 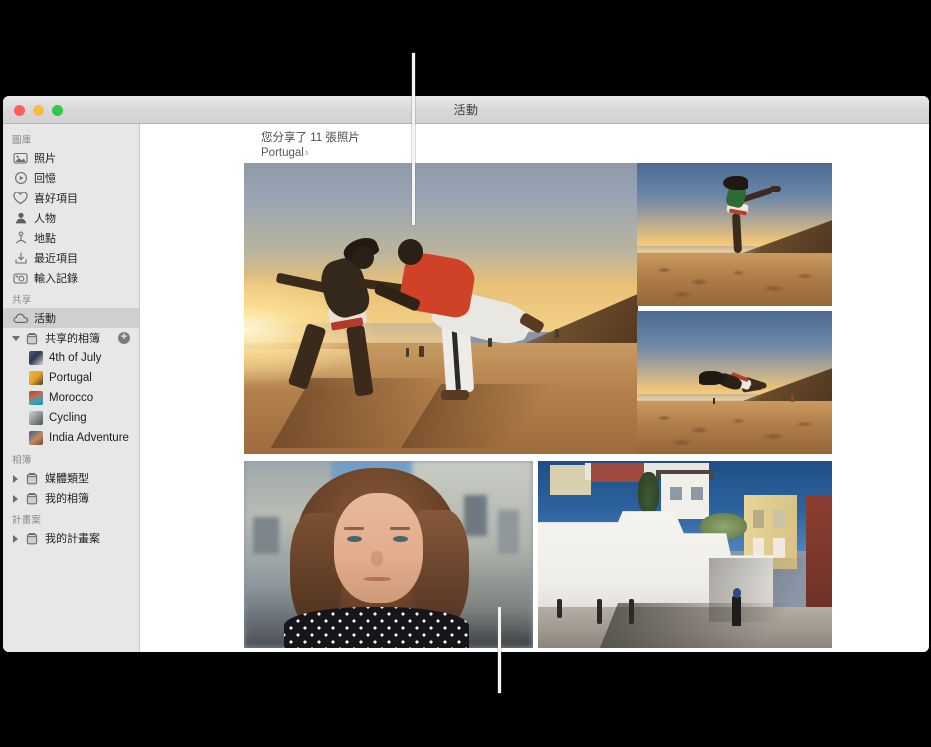 I want to click on sidebar-album-label: India Adventure, so click(x=89, y=438).